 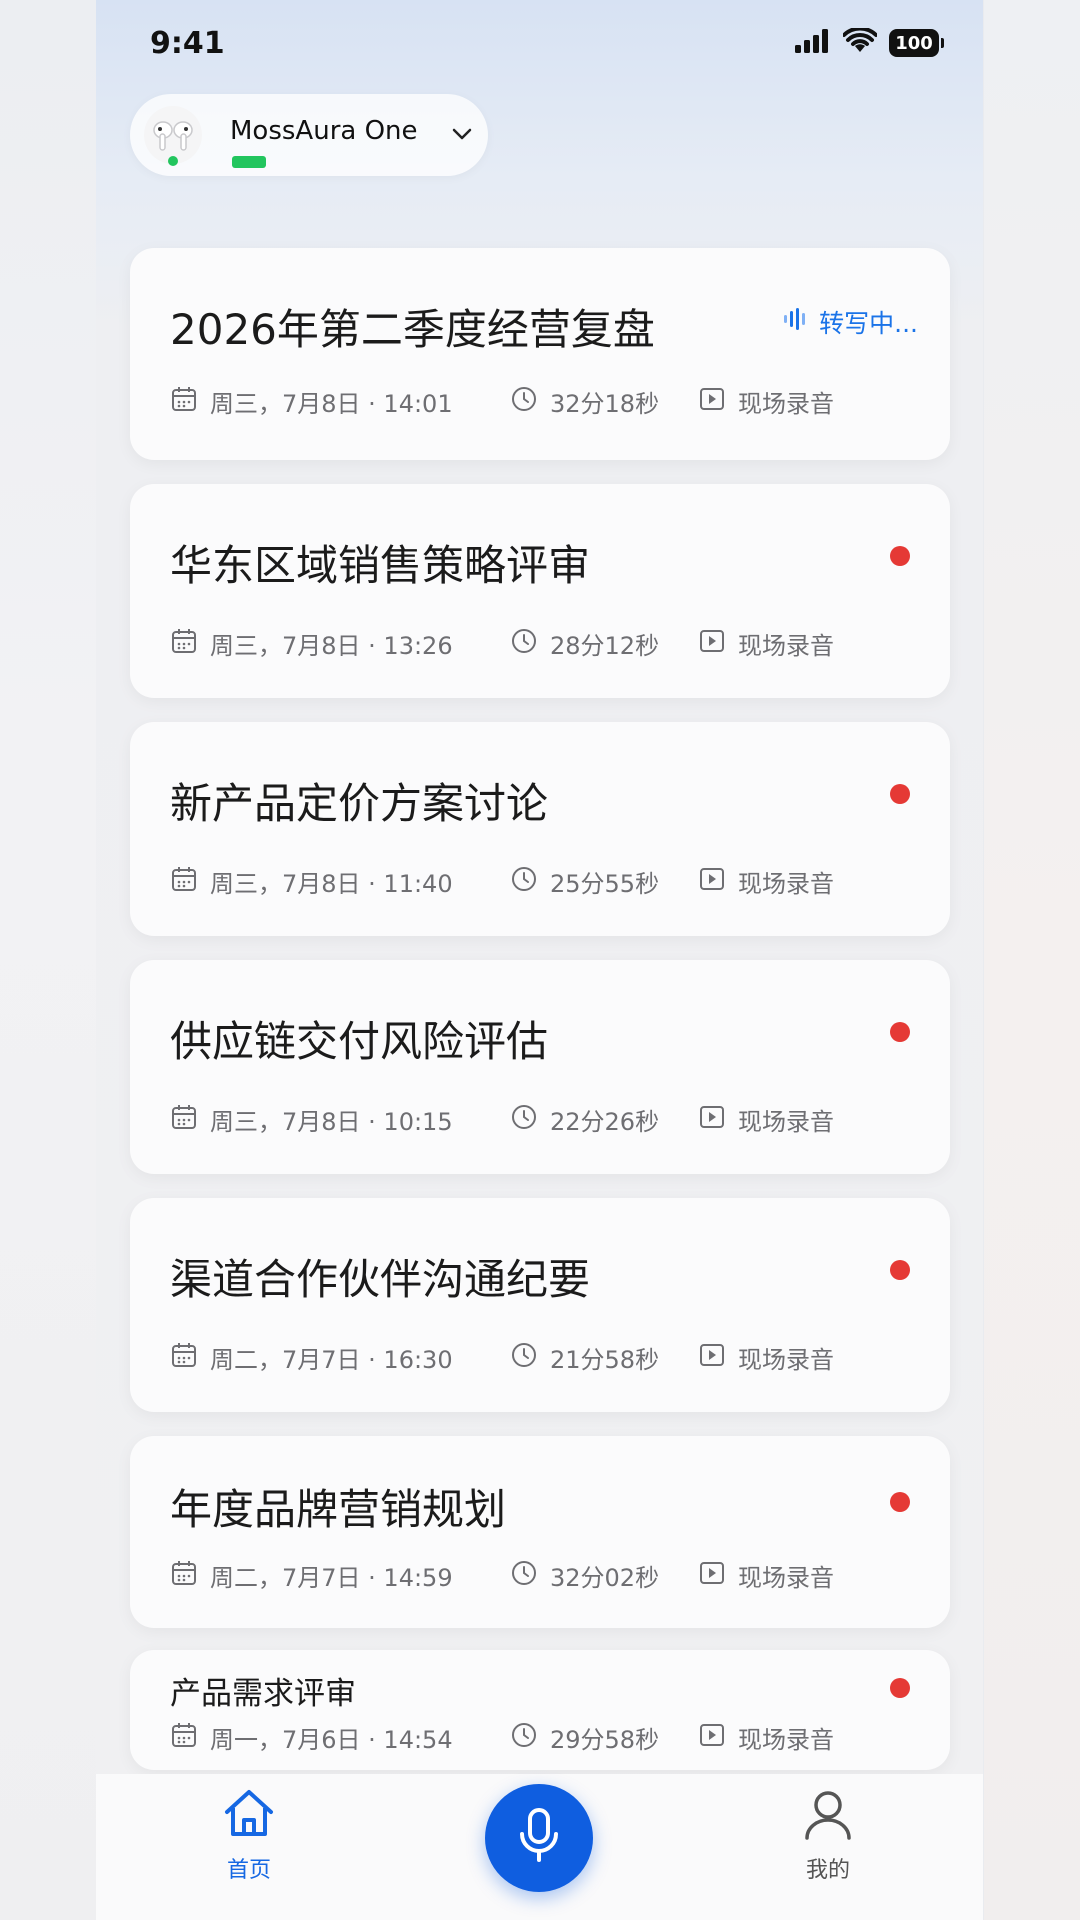 What do you see at coordinates (331, 404) in the screenshot?
I see `recording-date: 周三，7月8日 · 14:01` at bounding box center [331, 404].